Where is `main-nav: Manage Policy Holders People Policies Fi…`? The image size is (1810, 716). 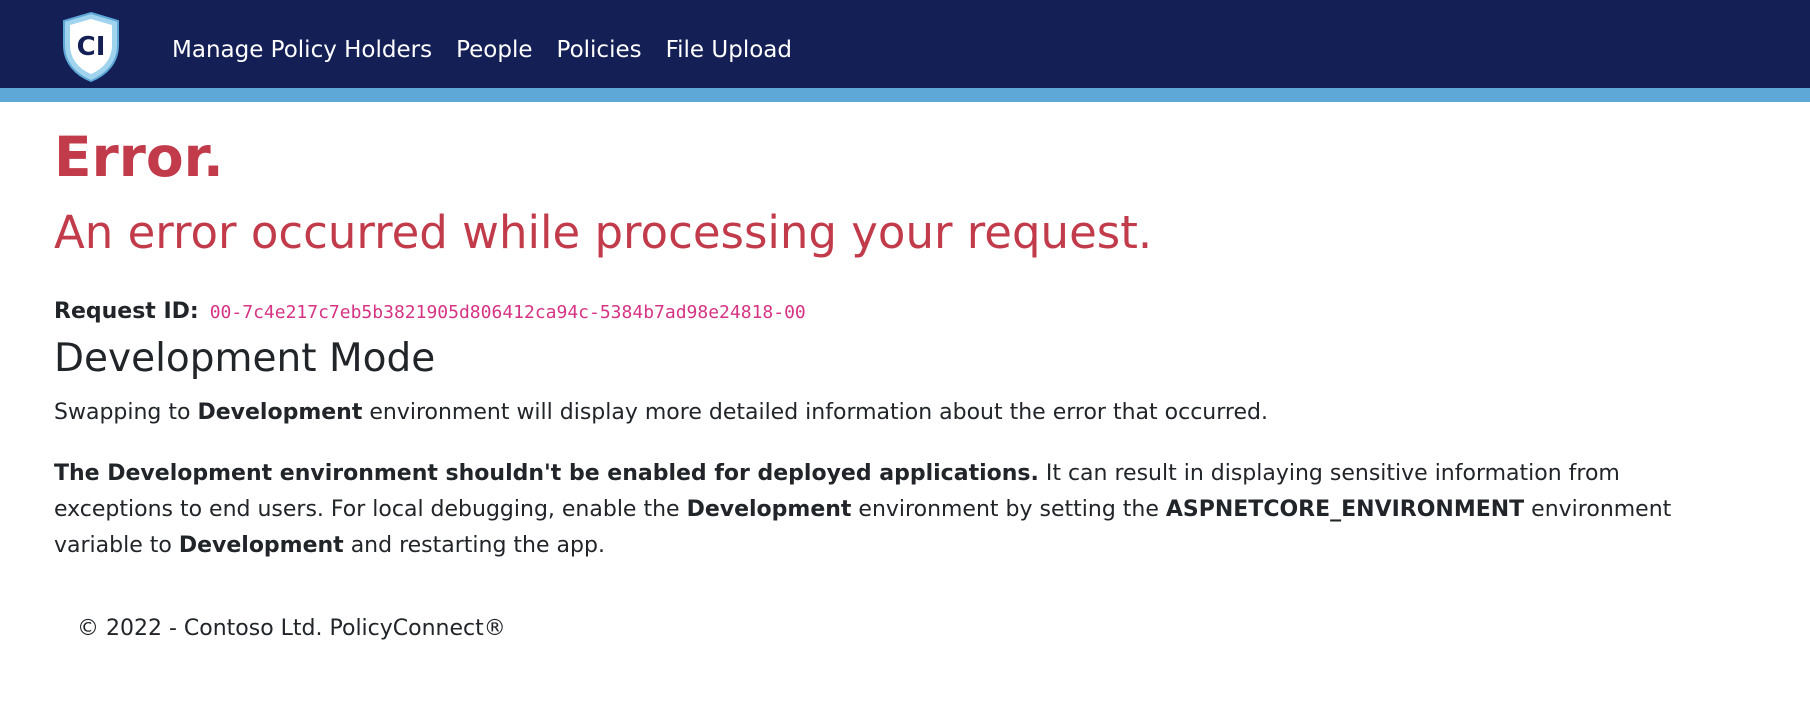 main-nav: Manage Policy Holders People Policies Fi… is located at coordinates (482, 50).